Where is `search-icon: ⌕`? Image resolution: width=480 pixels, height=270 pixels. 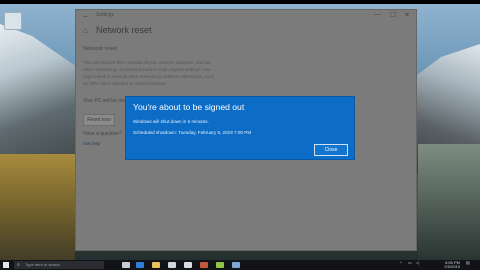 search-icon: ⌕ is located at coordinates (18, 265).